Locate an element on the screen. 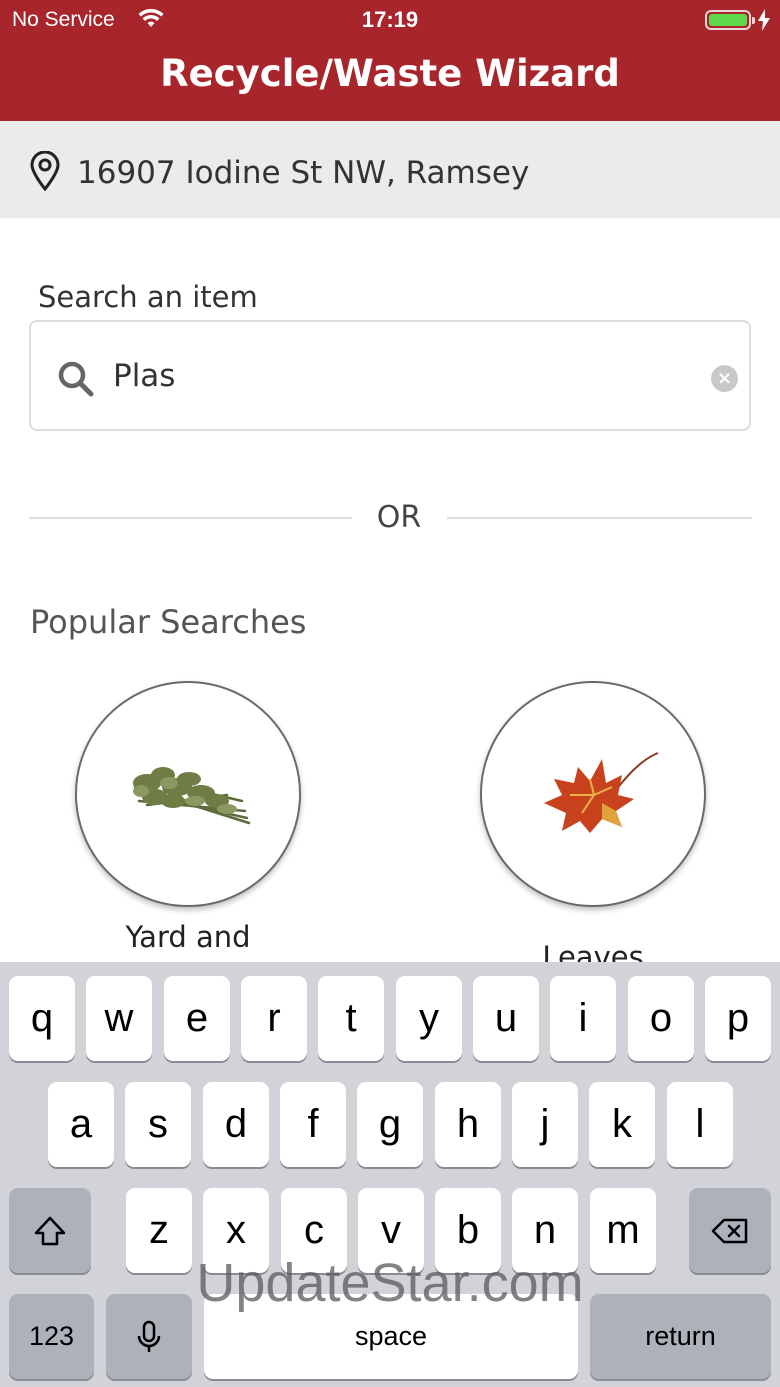 The height and width of the screenshot is (1387, 780). key-p: p is located at coordinates (738, 1018).